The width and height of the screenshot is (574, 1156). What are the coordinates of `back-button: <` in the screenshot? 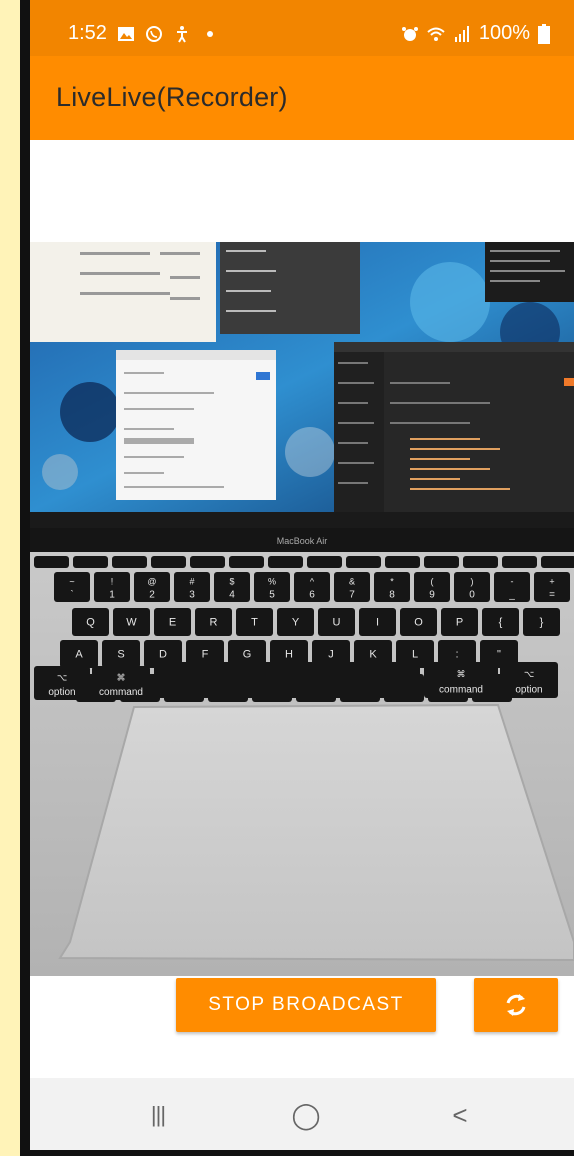 It's located at (460, 1115).